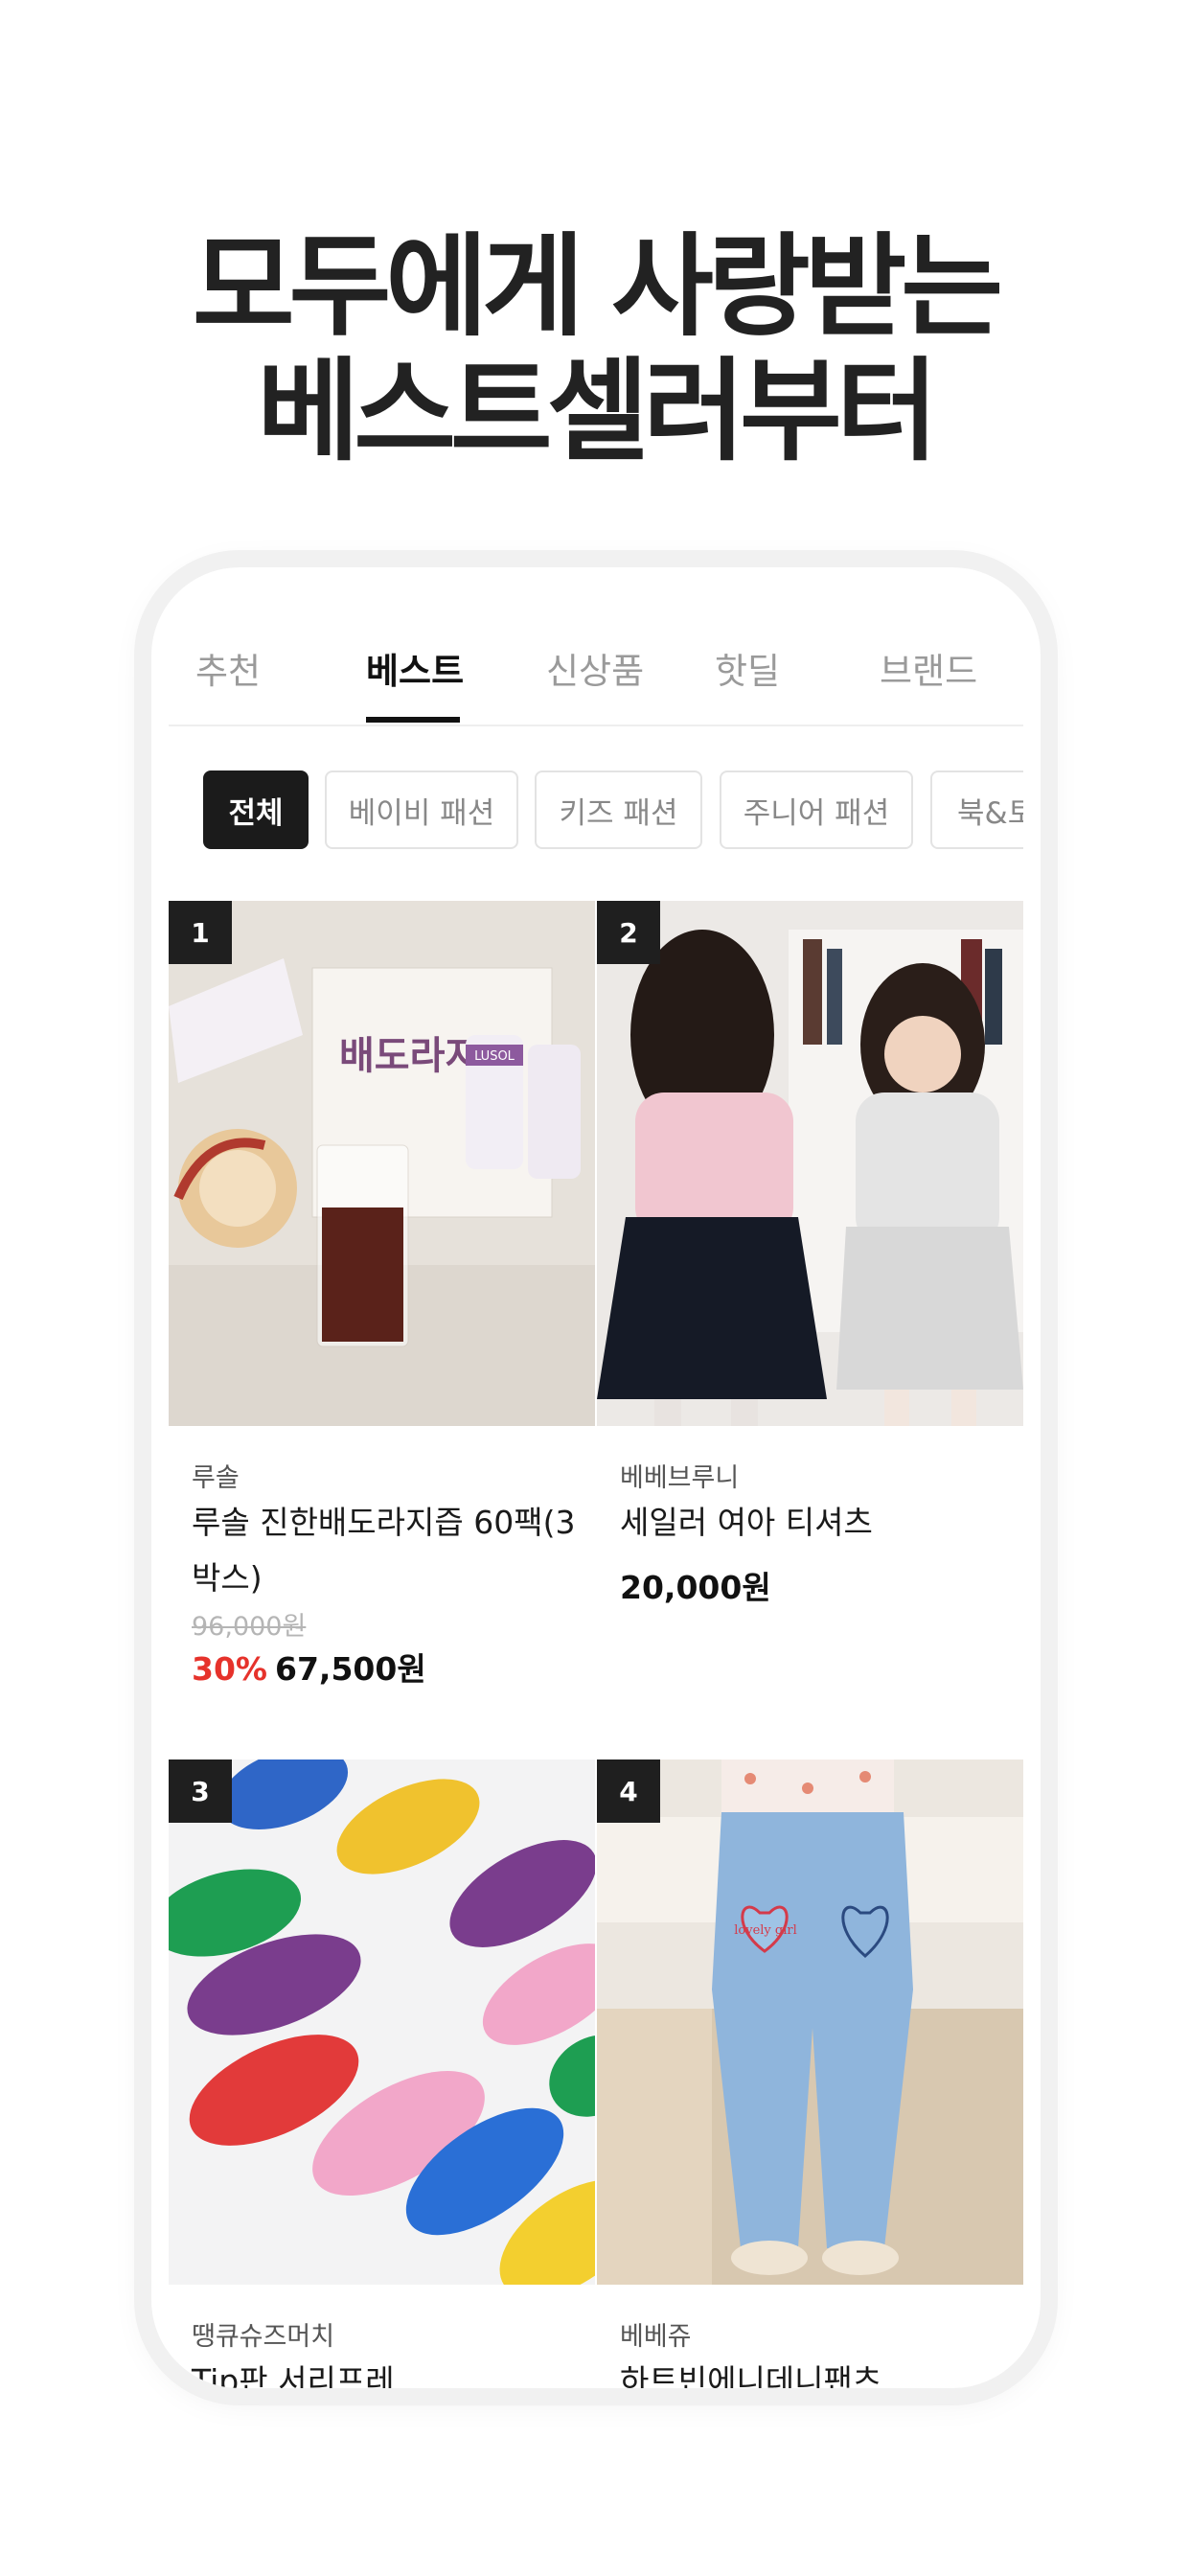 This screenshot has height=2576, width=1190. I want to click on product-image: 2, so click(810, 1163).